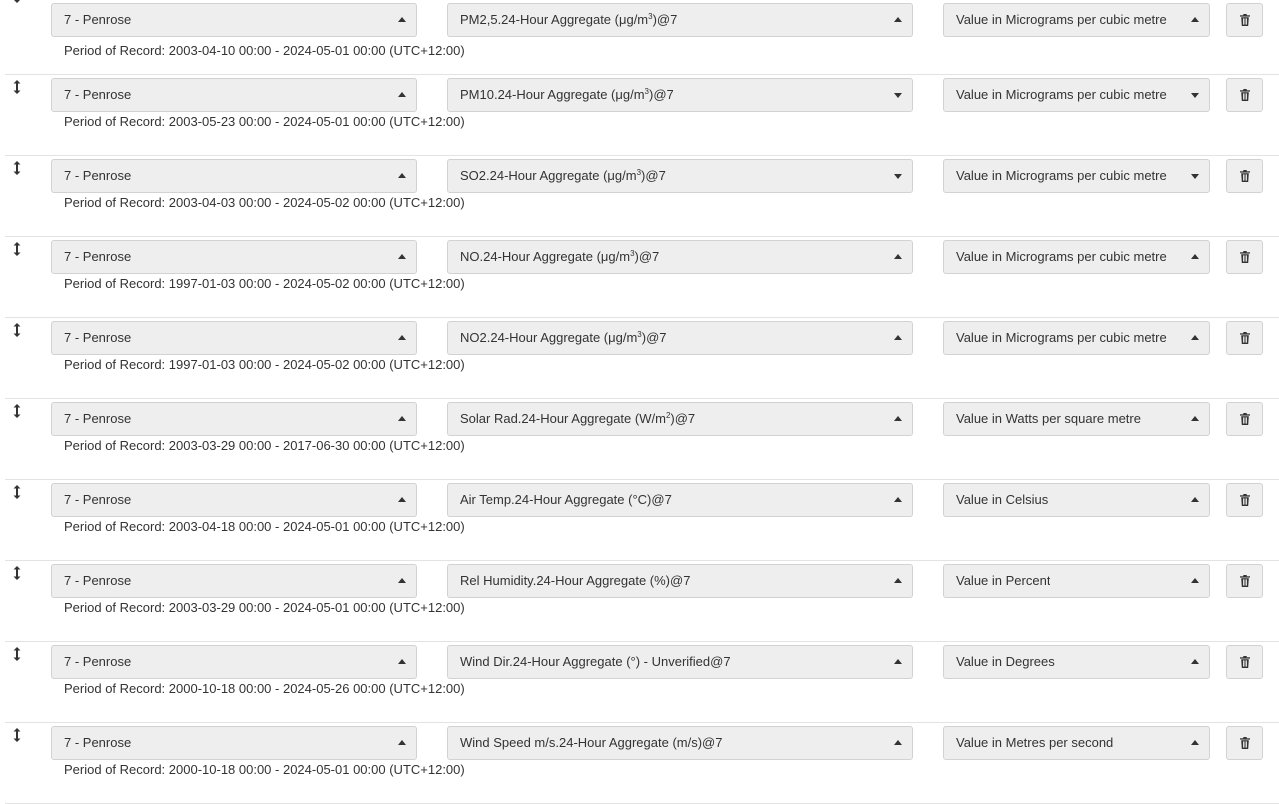 This screenshot has width=1279, height=804. I want to click on parameter-select-value: PM2,5.24-Hour Aggregate (μg/m3)@7, so click(569, 19).